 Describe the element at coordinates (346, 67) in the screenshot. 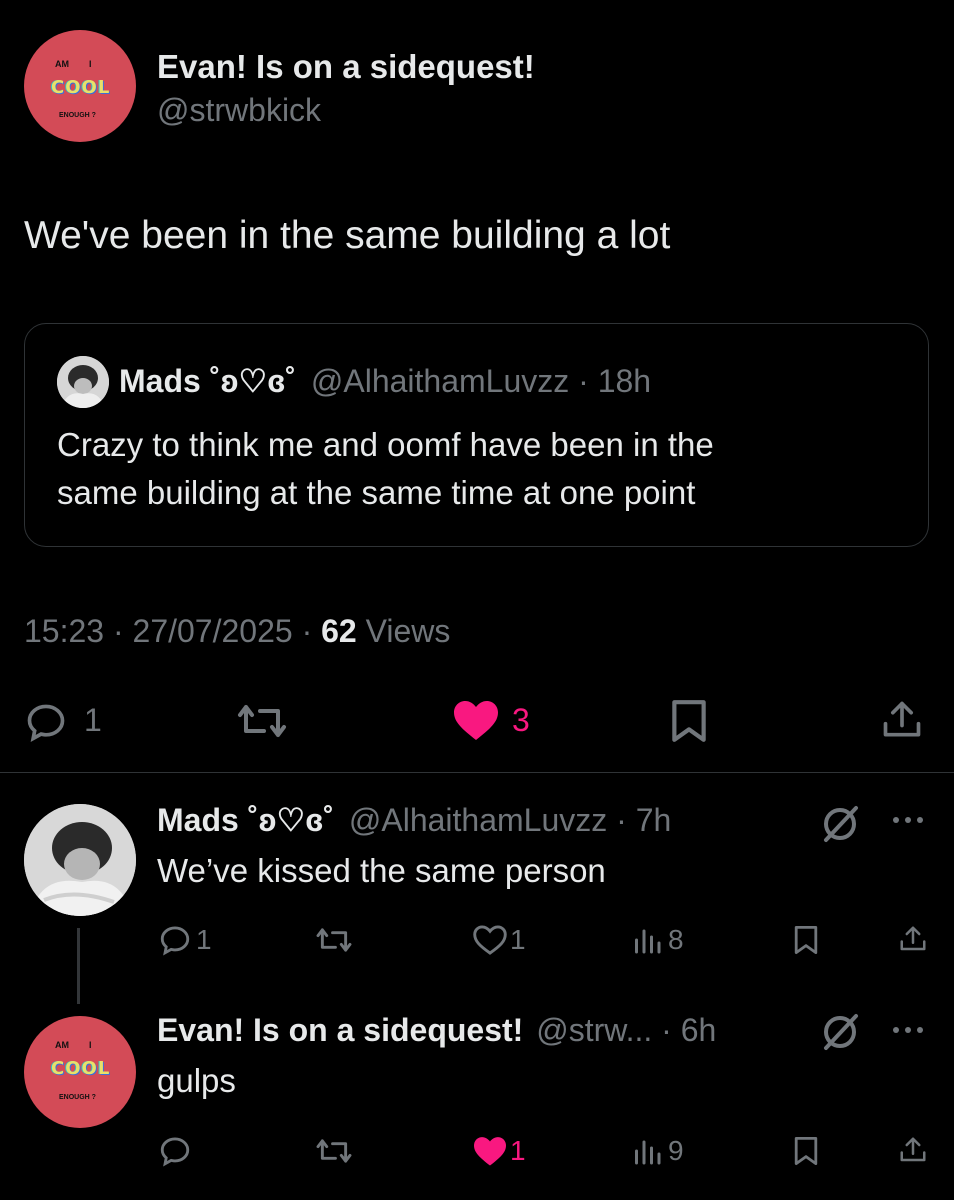

I see `author-name: Evan! Is on a sidequest!` at that location.